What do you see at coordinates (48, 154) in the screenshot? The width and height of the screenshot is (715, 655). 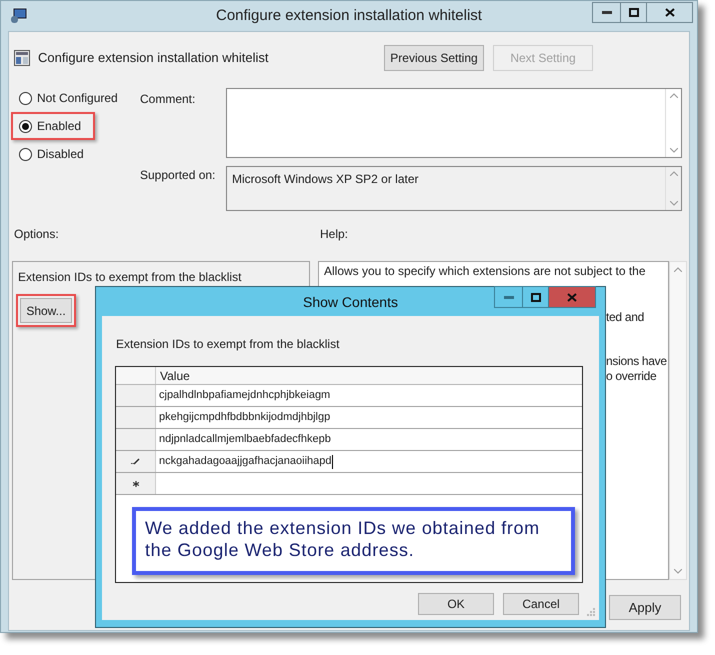 I see `radio-option: Disabled` at bounding box center [48, 154].